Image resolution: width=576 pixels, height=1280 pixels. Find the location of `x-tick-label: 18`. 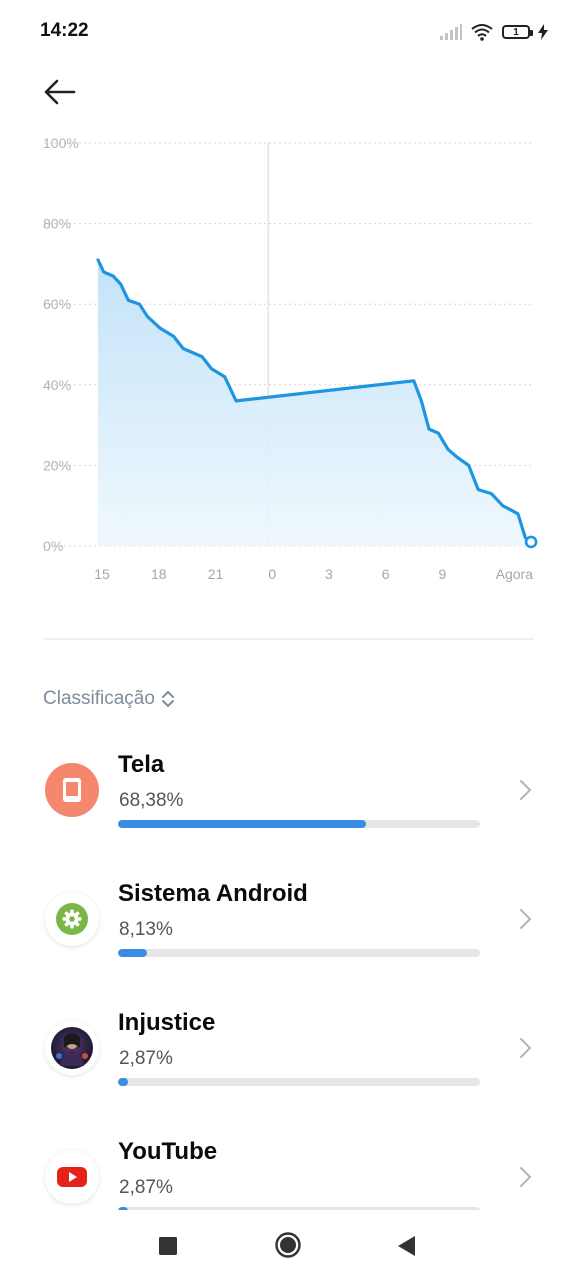

x-tick-label: 18 is located at coordinates (159, 574).